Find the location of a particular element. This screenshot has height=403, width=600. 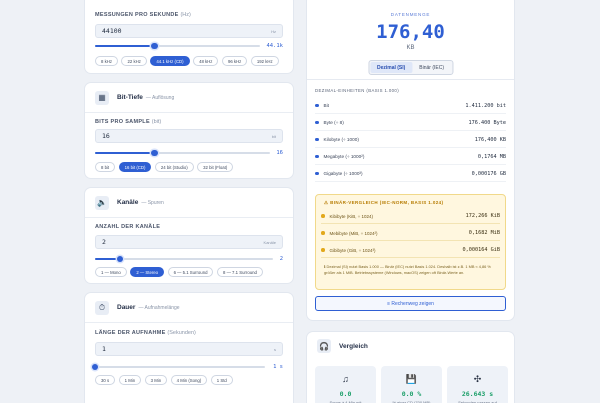

unit-name: Gigabyte (÷ 1000³) is located at coordinates (343, 173).